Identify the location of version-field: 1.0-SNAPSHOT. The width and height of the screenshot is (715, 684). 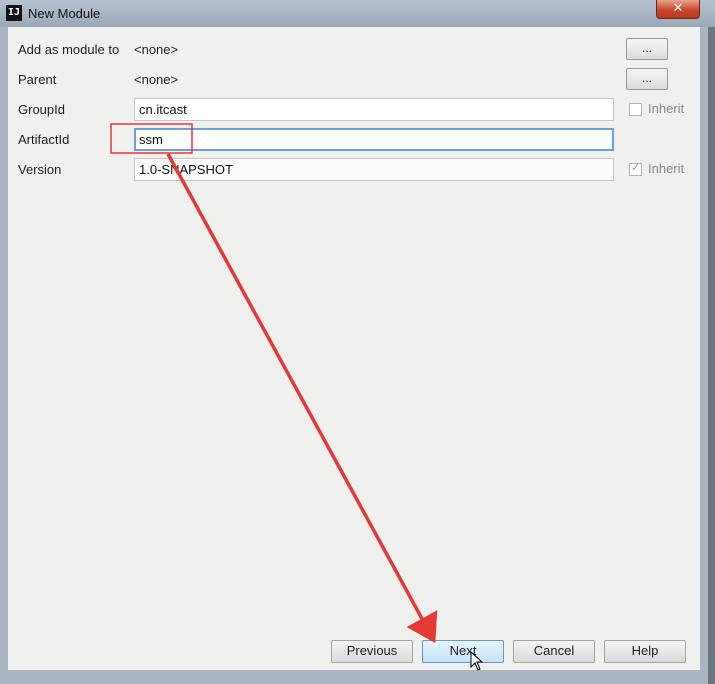
(374, 169).